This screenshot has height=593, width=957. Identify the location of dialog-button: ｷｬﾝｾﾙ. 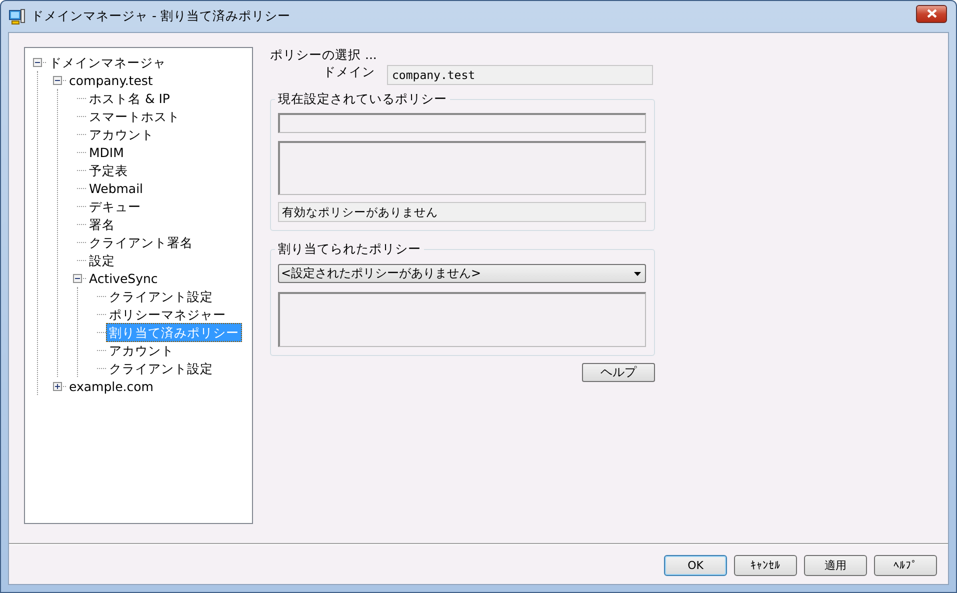
(765, 565).